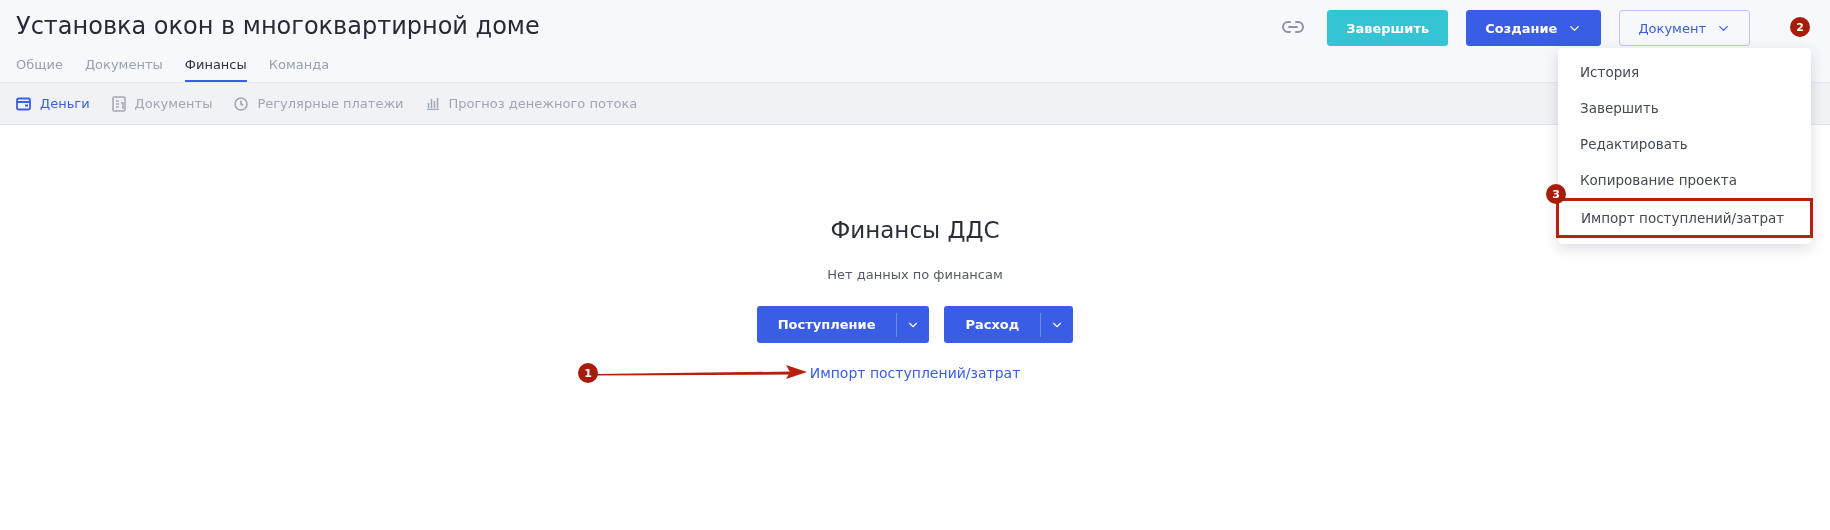 Image resolution: width=1830 pixels, height=530 pixels. Describe the element at coordinates (53, 103) in the screenshot. I see `sub-tab: Деньги` at that location.